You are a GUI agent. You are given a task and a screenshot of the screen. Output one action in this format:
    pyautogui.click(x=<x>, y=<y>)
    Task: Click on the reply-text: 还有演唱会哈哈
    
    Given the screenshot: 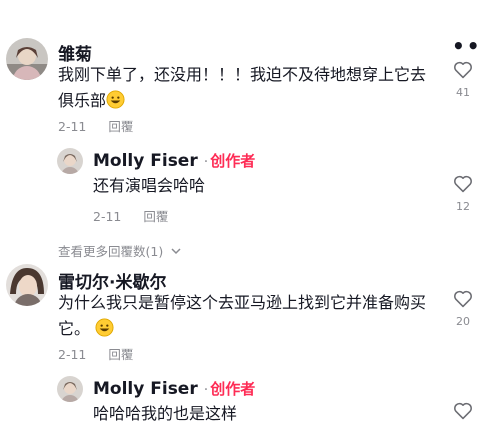 What is the action you would take?
    pyautogui.click(x=149, y=185)
    